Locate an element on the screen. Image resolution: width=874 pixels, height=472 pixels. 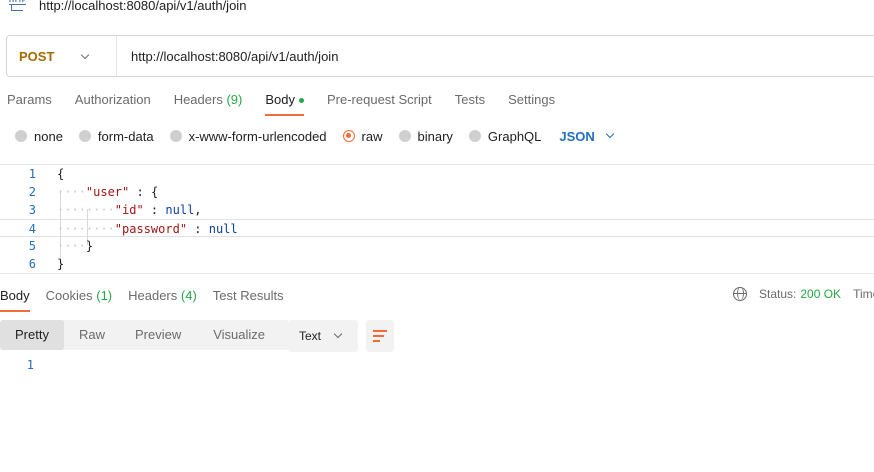
line-number: 6 is located at coordinates (32, 264).